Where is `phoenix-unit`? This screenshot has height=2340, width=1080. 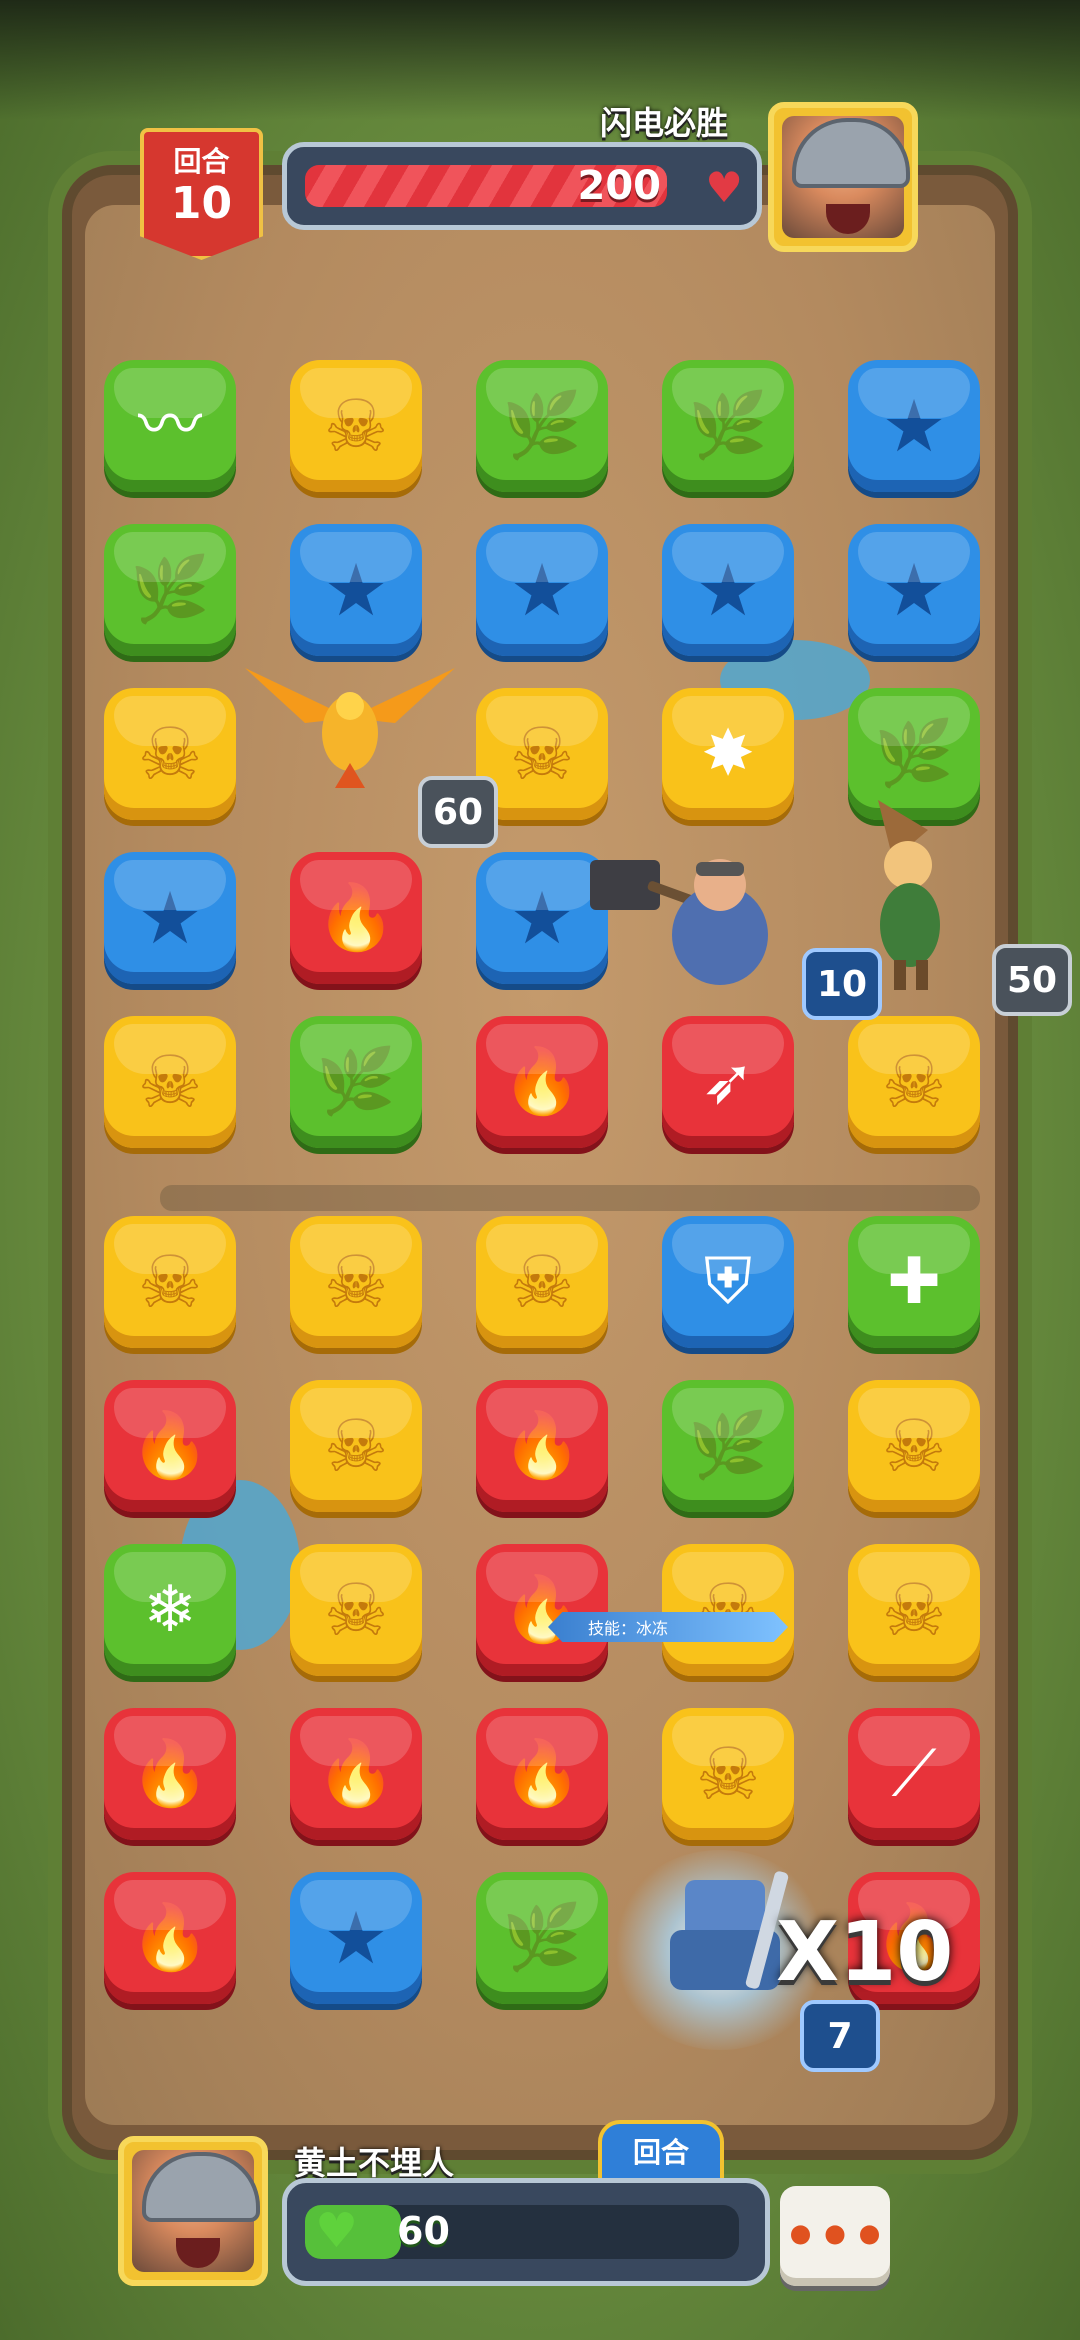
phoenix-unit is located at coordinates (350, 718).